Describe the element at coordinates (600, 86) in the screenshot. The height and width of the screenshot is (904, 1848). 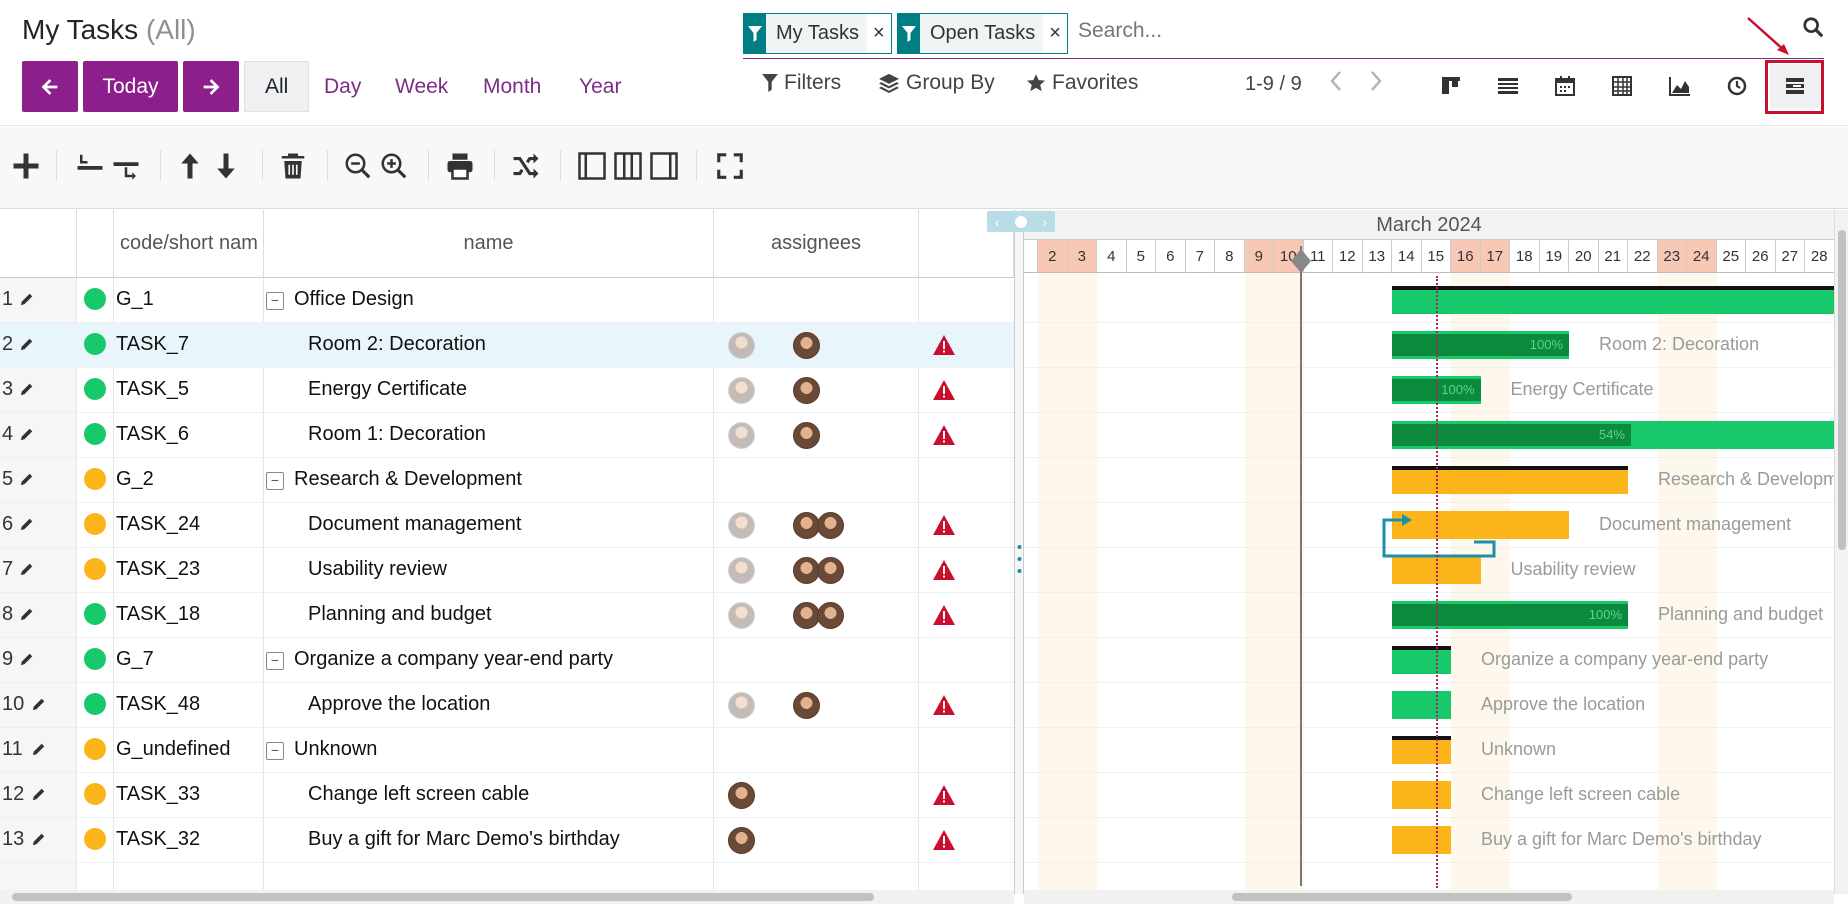
I see `scale-year: Year` at that location.